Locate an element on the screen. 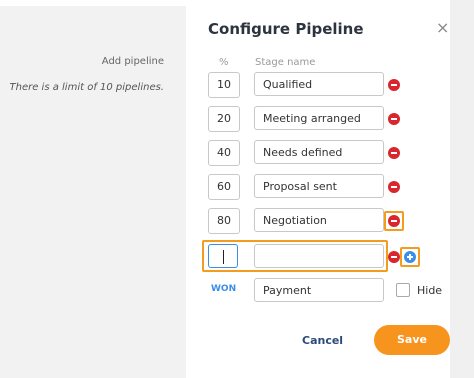 This screenshot has width=474, height=378. percent-column-header: % is located at coordinates (224, 62).